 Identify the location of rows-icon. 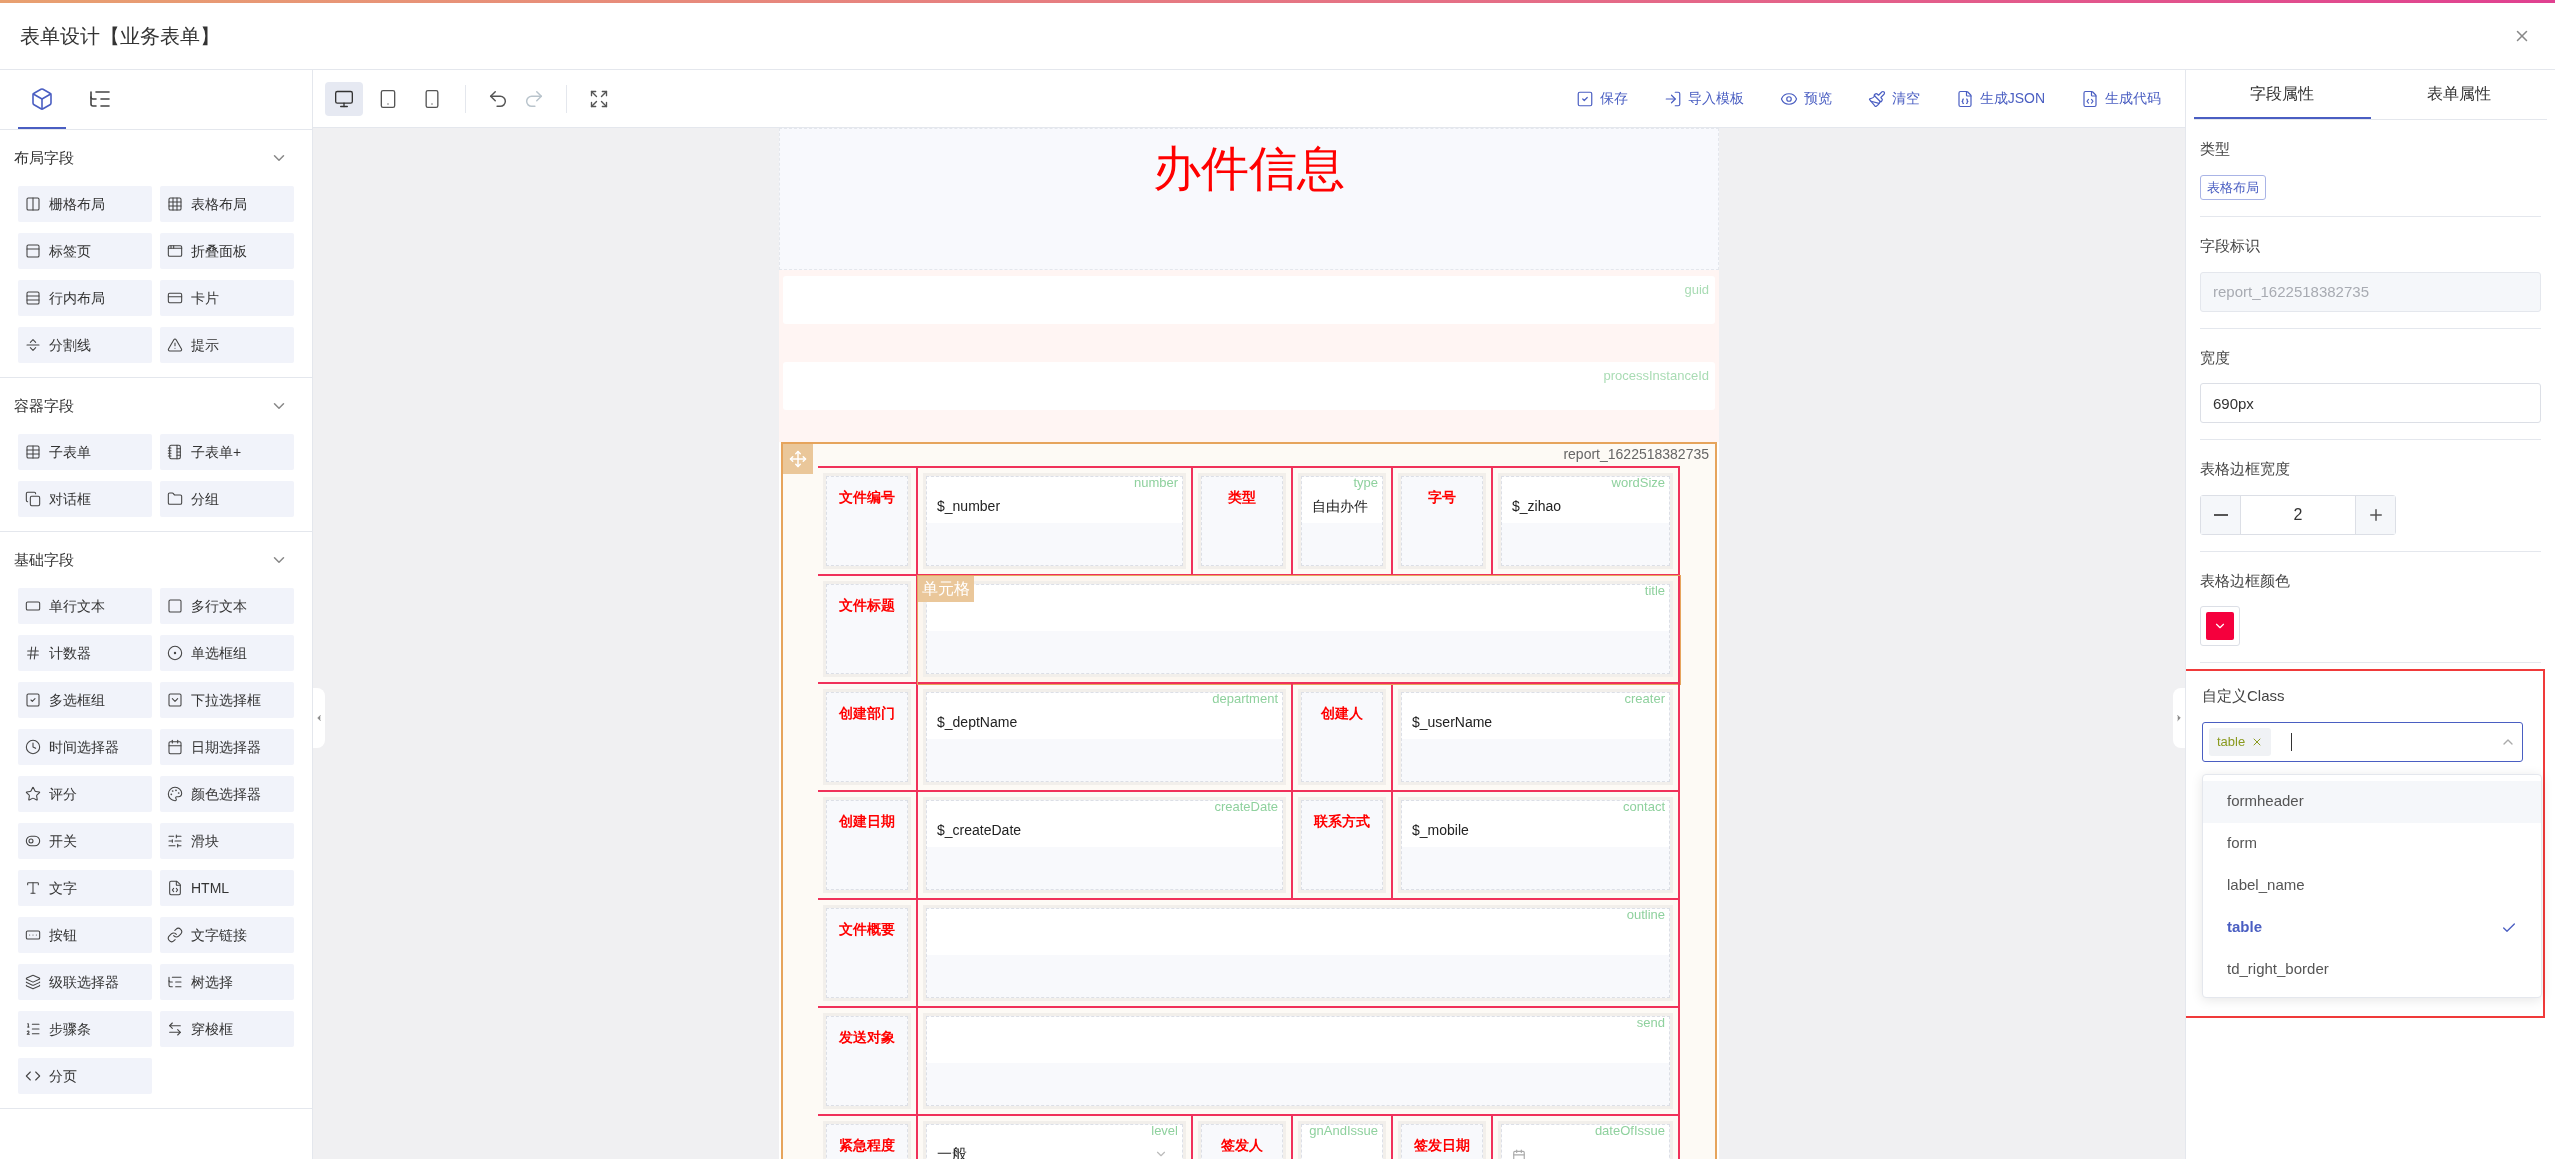
(33, 298).